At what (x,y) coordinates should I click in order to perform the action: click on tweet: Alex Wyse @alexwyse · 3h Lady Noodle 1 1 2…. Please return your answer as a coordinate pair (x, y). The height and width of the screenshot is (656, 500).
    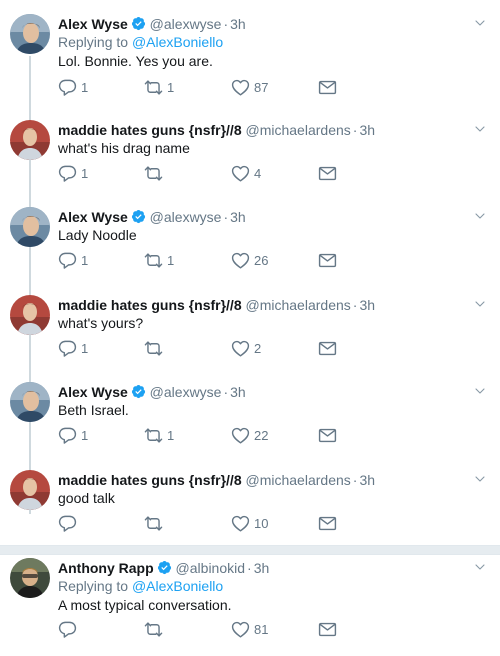
    Looking at the image, I should click on (250, 243).